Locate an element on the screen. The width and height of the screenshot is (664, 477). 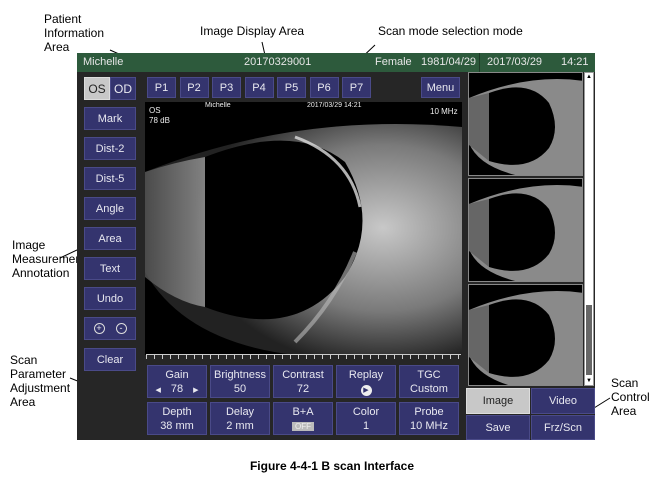
tool-area-button: Area is located at coordinates (110, 238).